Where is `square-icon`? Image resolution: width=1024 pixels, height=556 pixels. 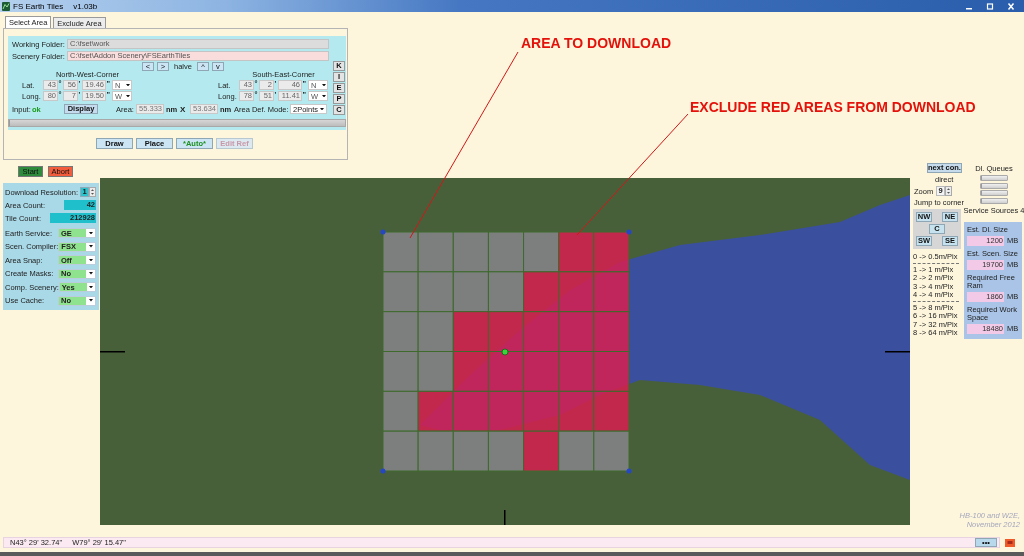
square-icon is located at coordinates (1010, 542).